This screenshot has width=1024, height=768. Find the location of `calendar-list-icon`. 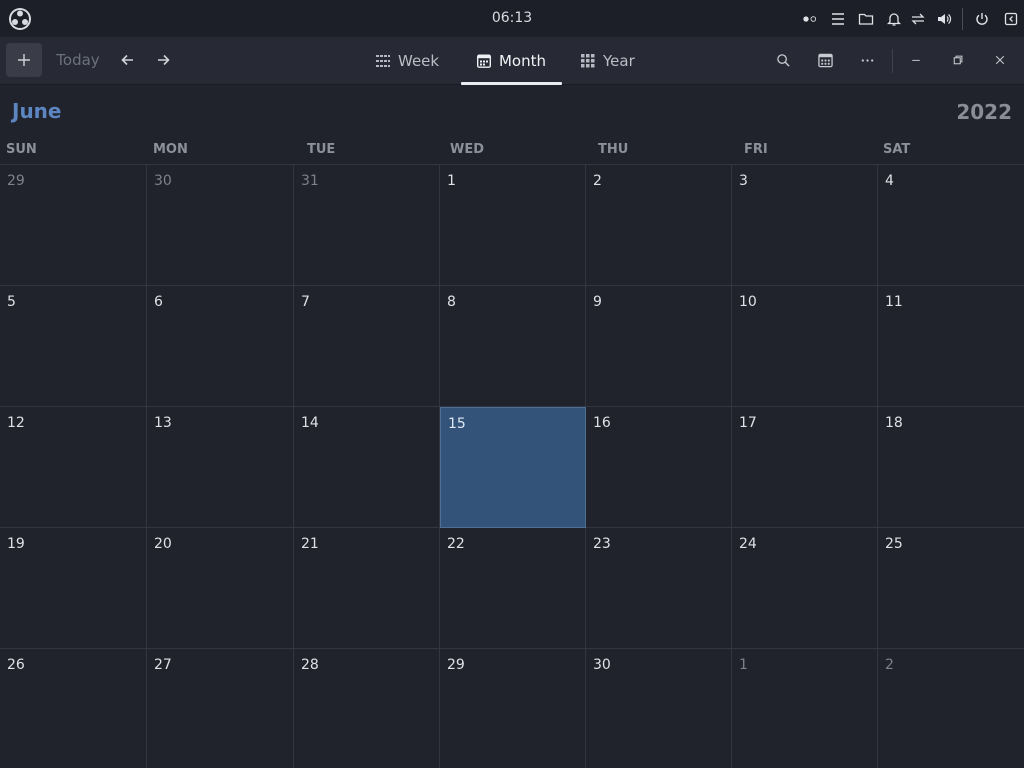

calendar-list-icon is located at coordinates (825, 60).